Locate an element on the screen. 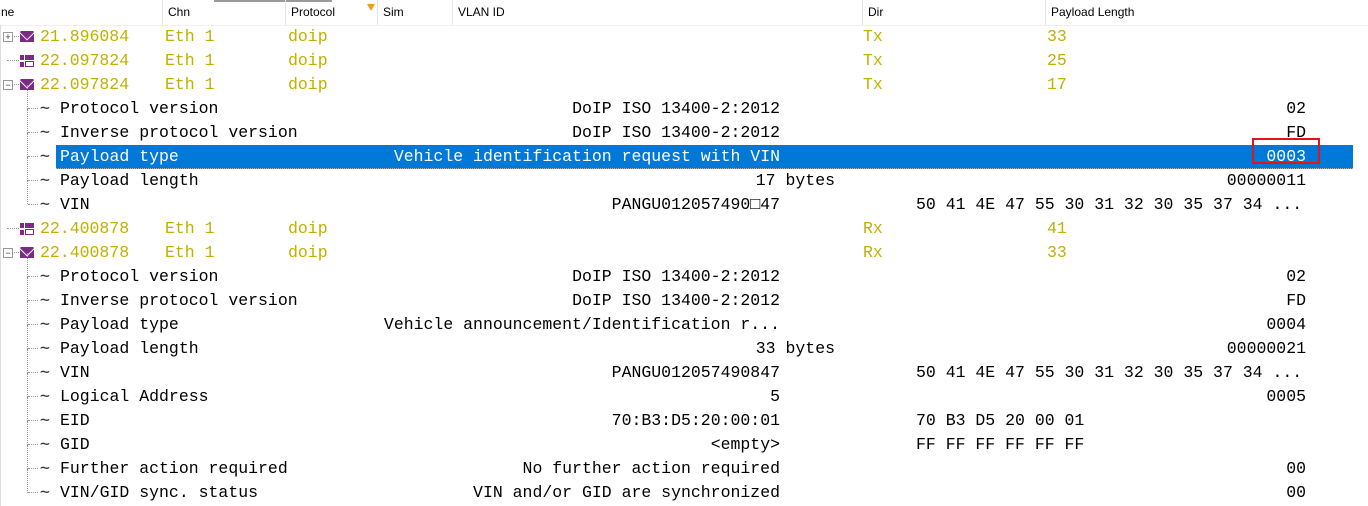 This screenshot has height=506, width=1368. message-row: 22.400878 Eth 1 doip Rx 41 is located at coordinates (684, 229).